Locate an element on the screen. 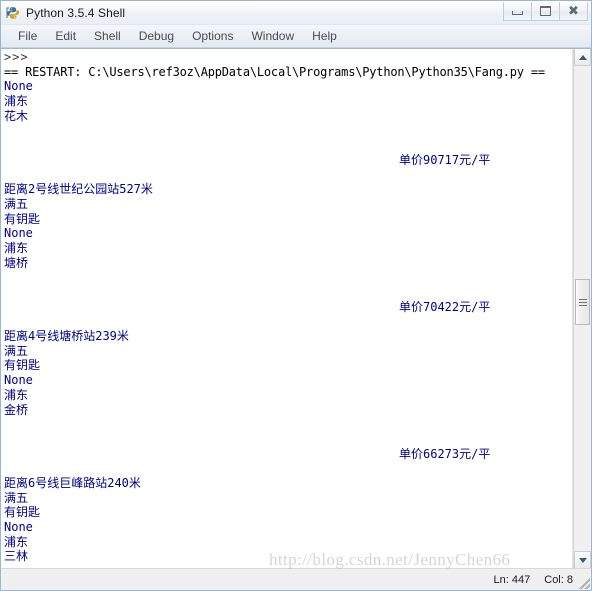 Image resolution: width=592 pixels, height=591 pixels. console-line: >>> is located at coordinates (16, 57).